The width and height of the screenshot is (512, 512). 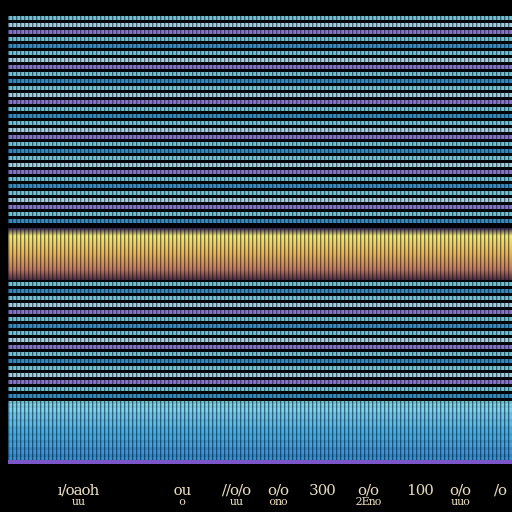 I want to click on x-tick-label: ı/oaoh uu, so click(x=78, y=496).